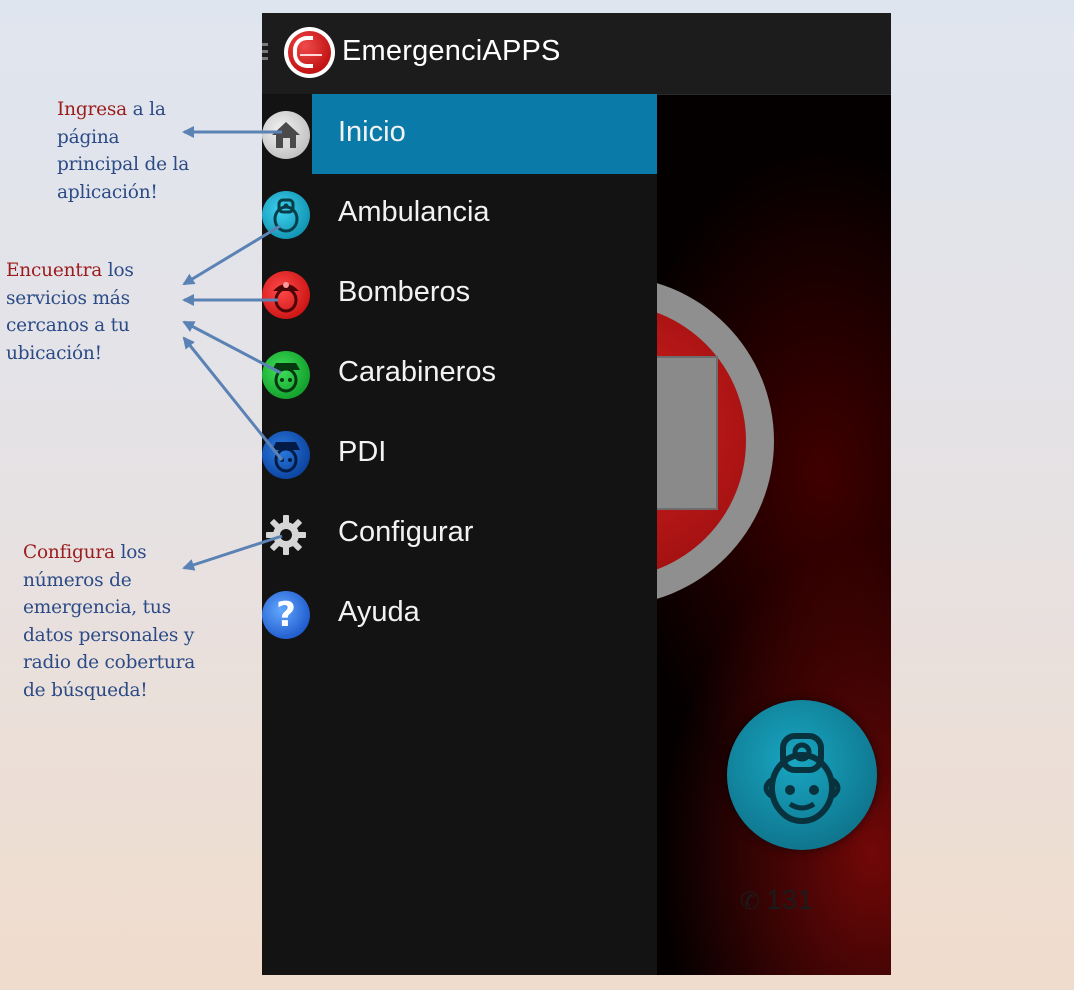 The image size is (1074, 990). I want to click on drawer-item-bomberos: Bomberos, so click(459, 294).